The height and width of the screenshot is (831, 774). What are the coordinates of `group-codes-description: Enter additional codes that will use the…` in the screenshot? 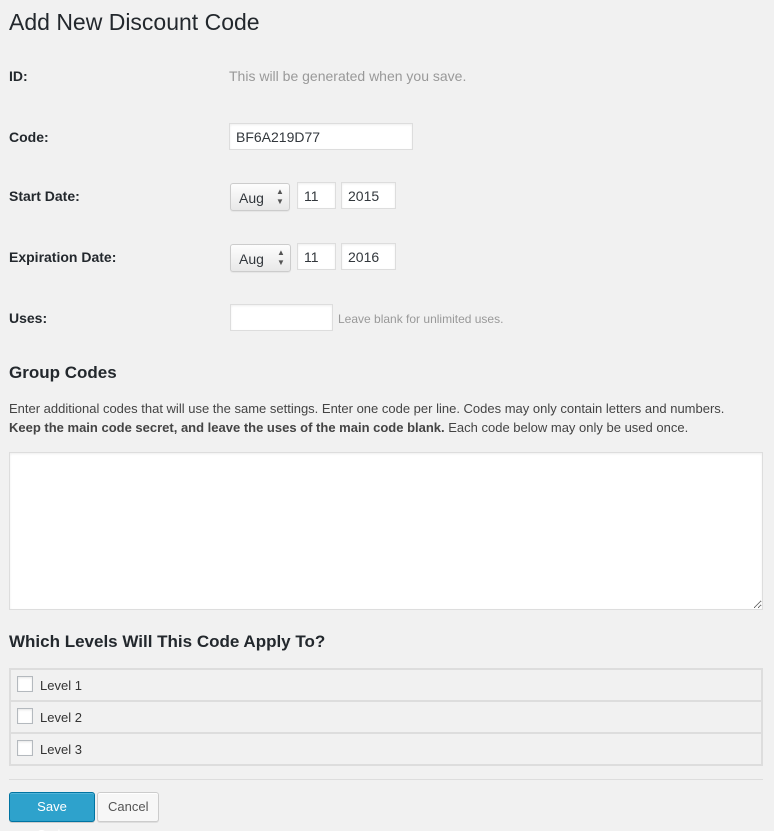 It's located at (389, 418).